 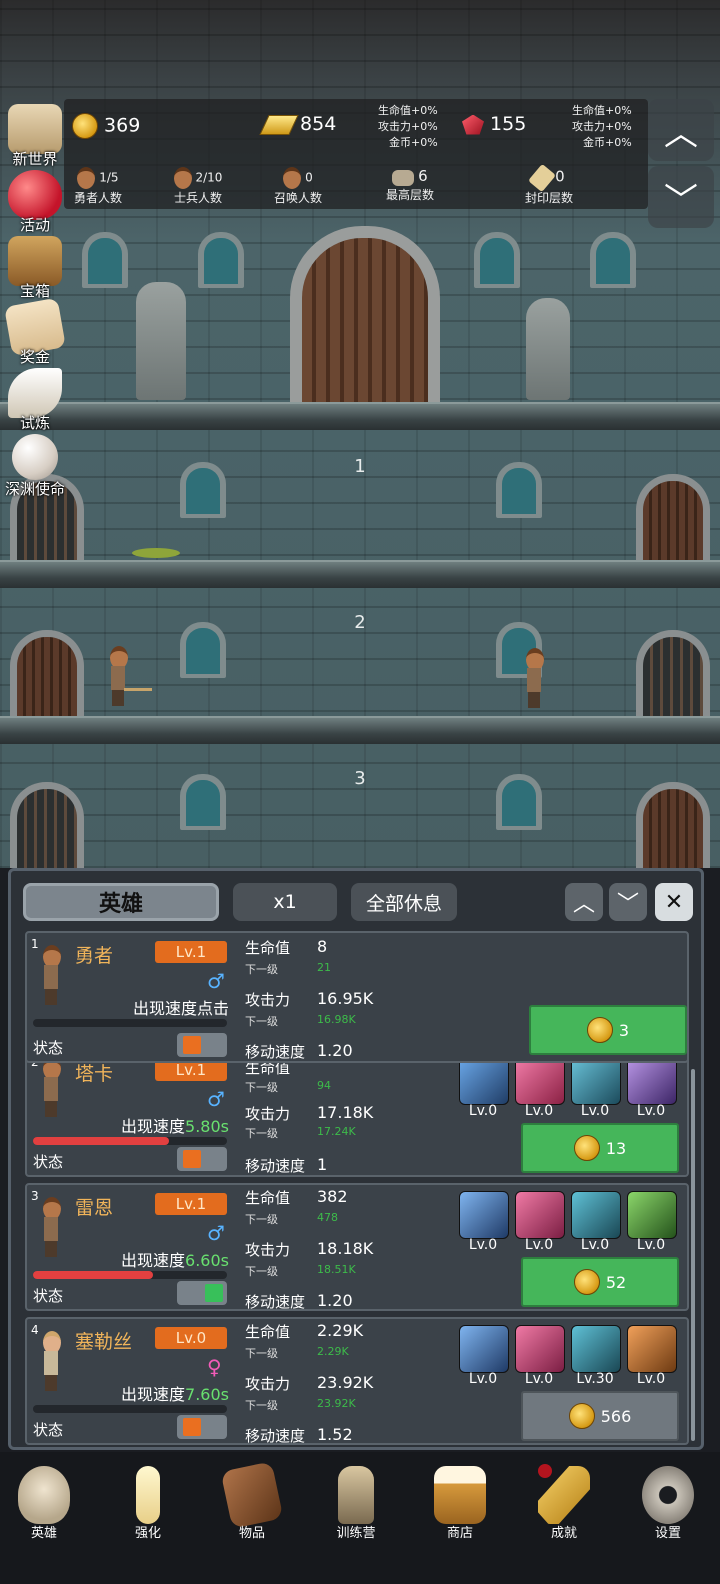 What do you see at coordinates (261, 1021) in the screenshot?
I see `next-label: 下一级` at bounding box center [261, 1021].